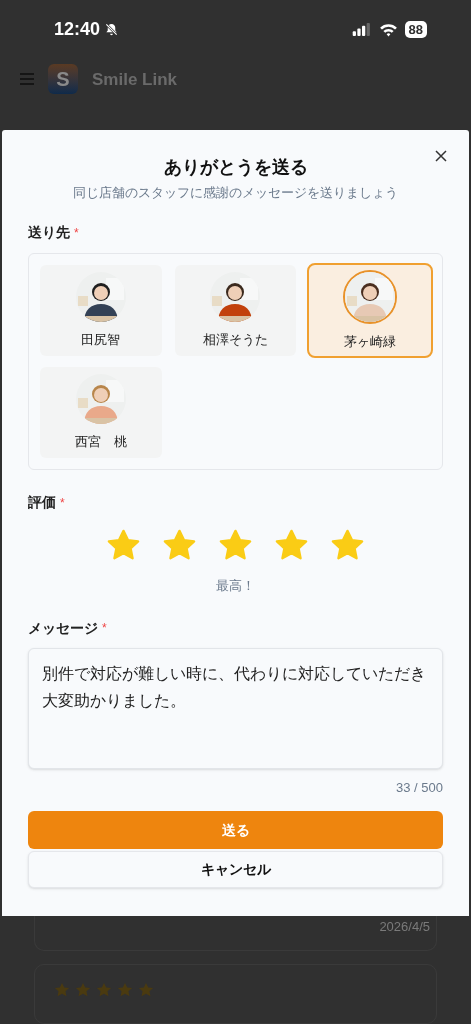  What do you see at coordinates (419, 787) in the screenshot?
I see `character-count: 33 / 500` at bounding box center [419, 787].